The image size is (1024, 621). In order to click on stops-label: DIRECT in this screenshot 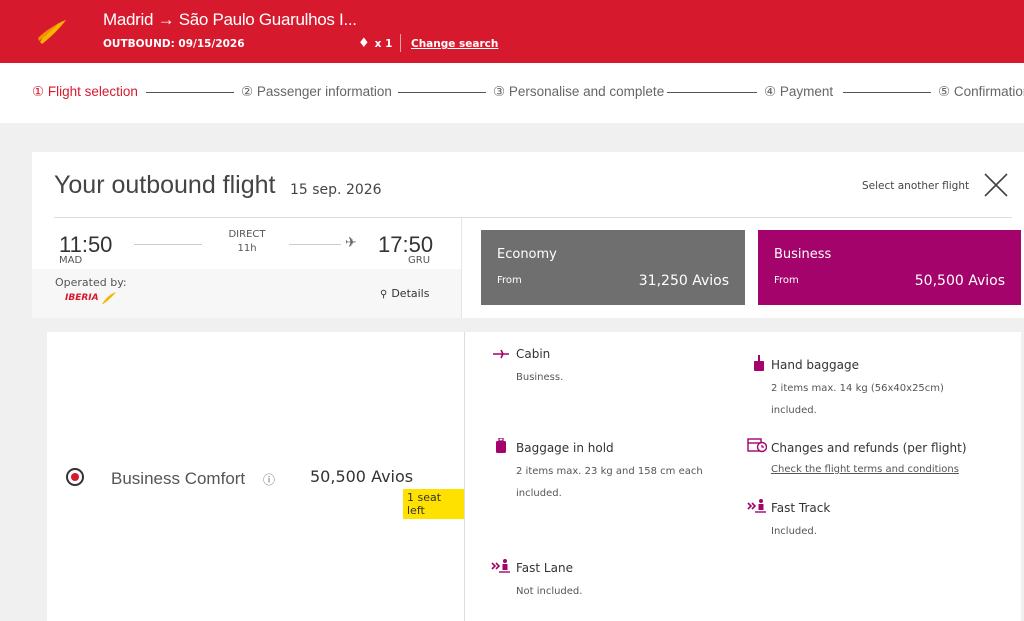, I will do `click(247, 234)`.